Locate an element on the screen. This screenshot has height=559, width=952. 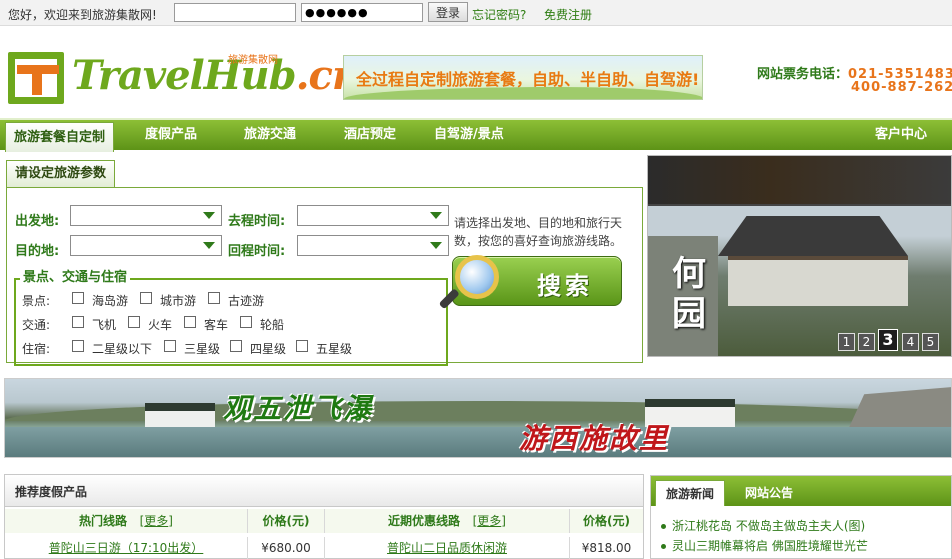
top-login-bar: 您好，欢迎来到旅游集散网! 登录 忘记密码? 免费注册 is located at coordinates (476, 13).